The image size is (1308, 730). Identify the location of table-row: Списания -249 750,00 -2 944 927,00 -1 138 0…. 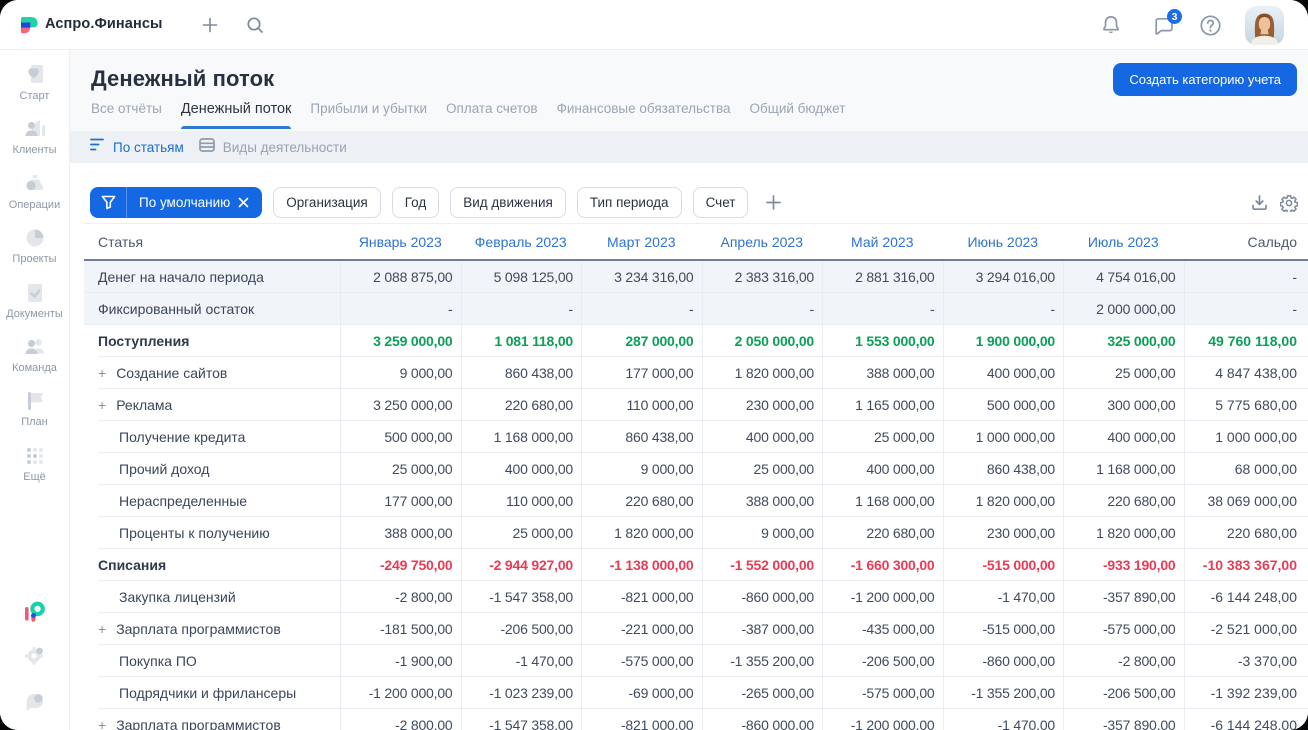
(696, 565).